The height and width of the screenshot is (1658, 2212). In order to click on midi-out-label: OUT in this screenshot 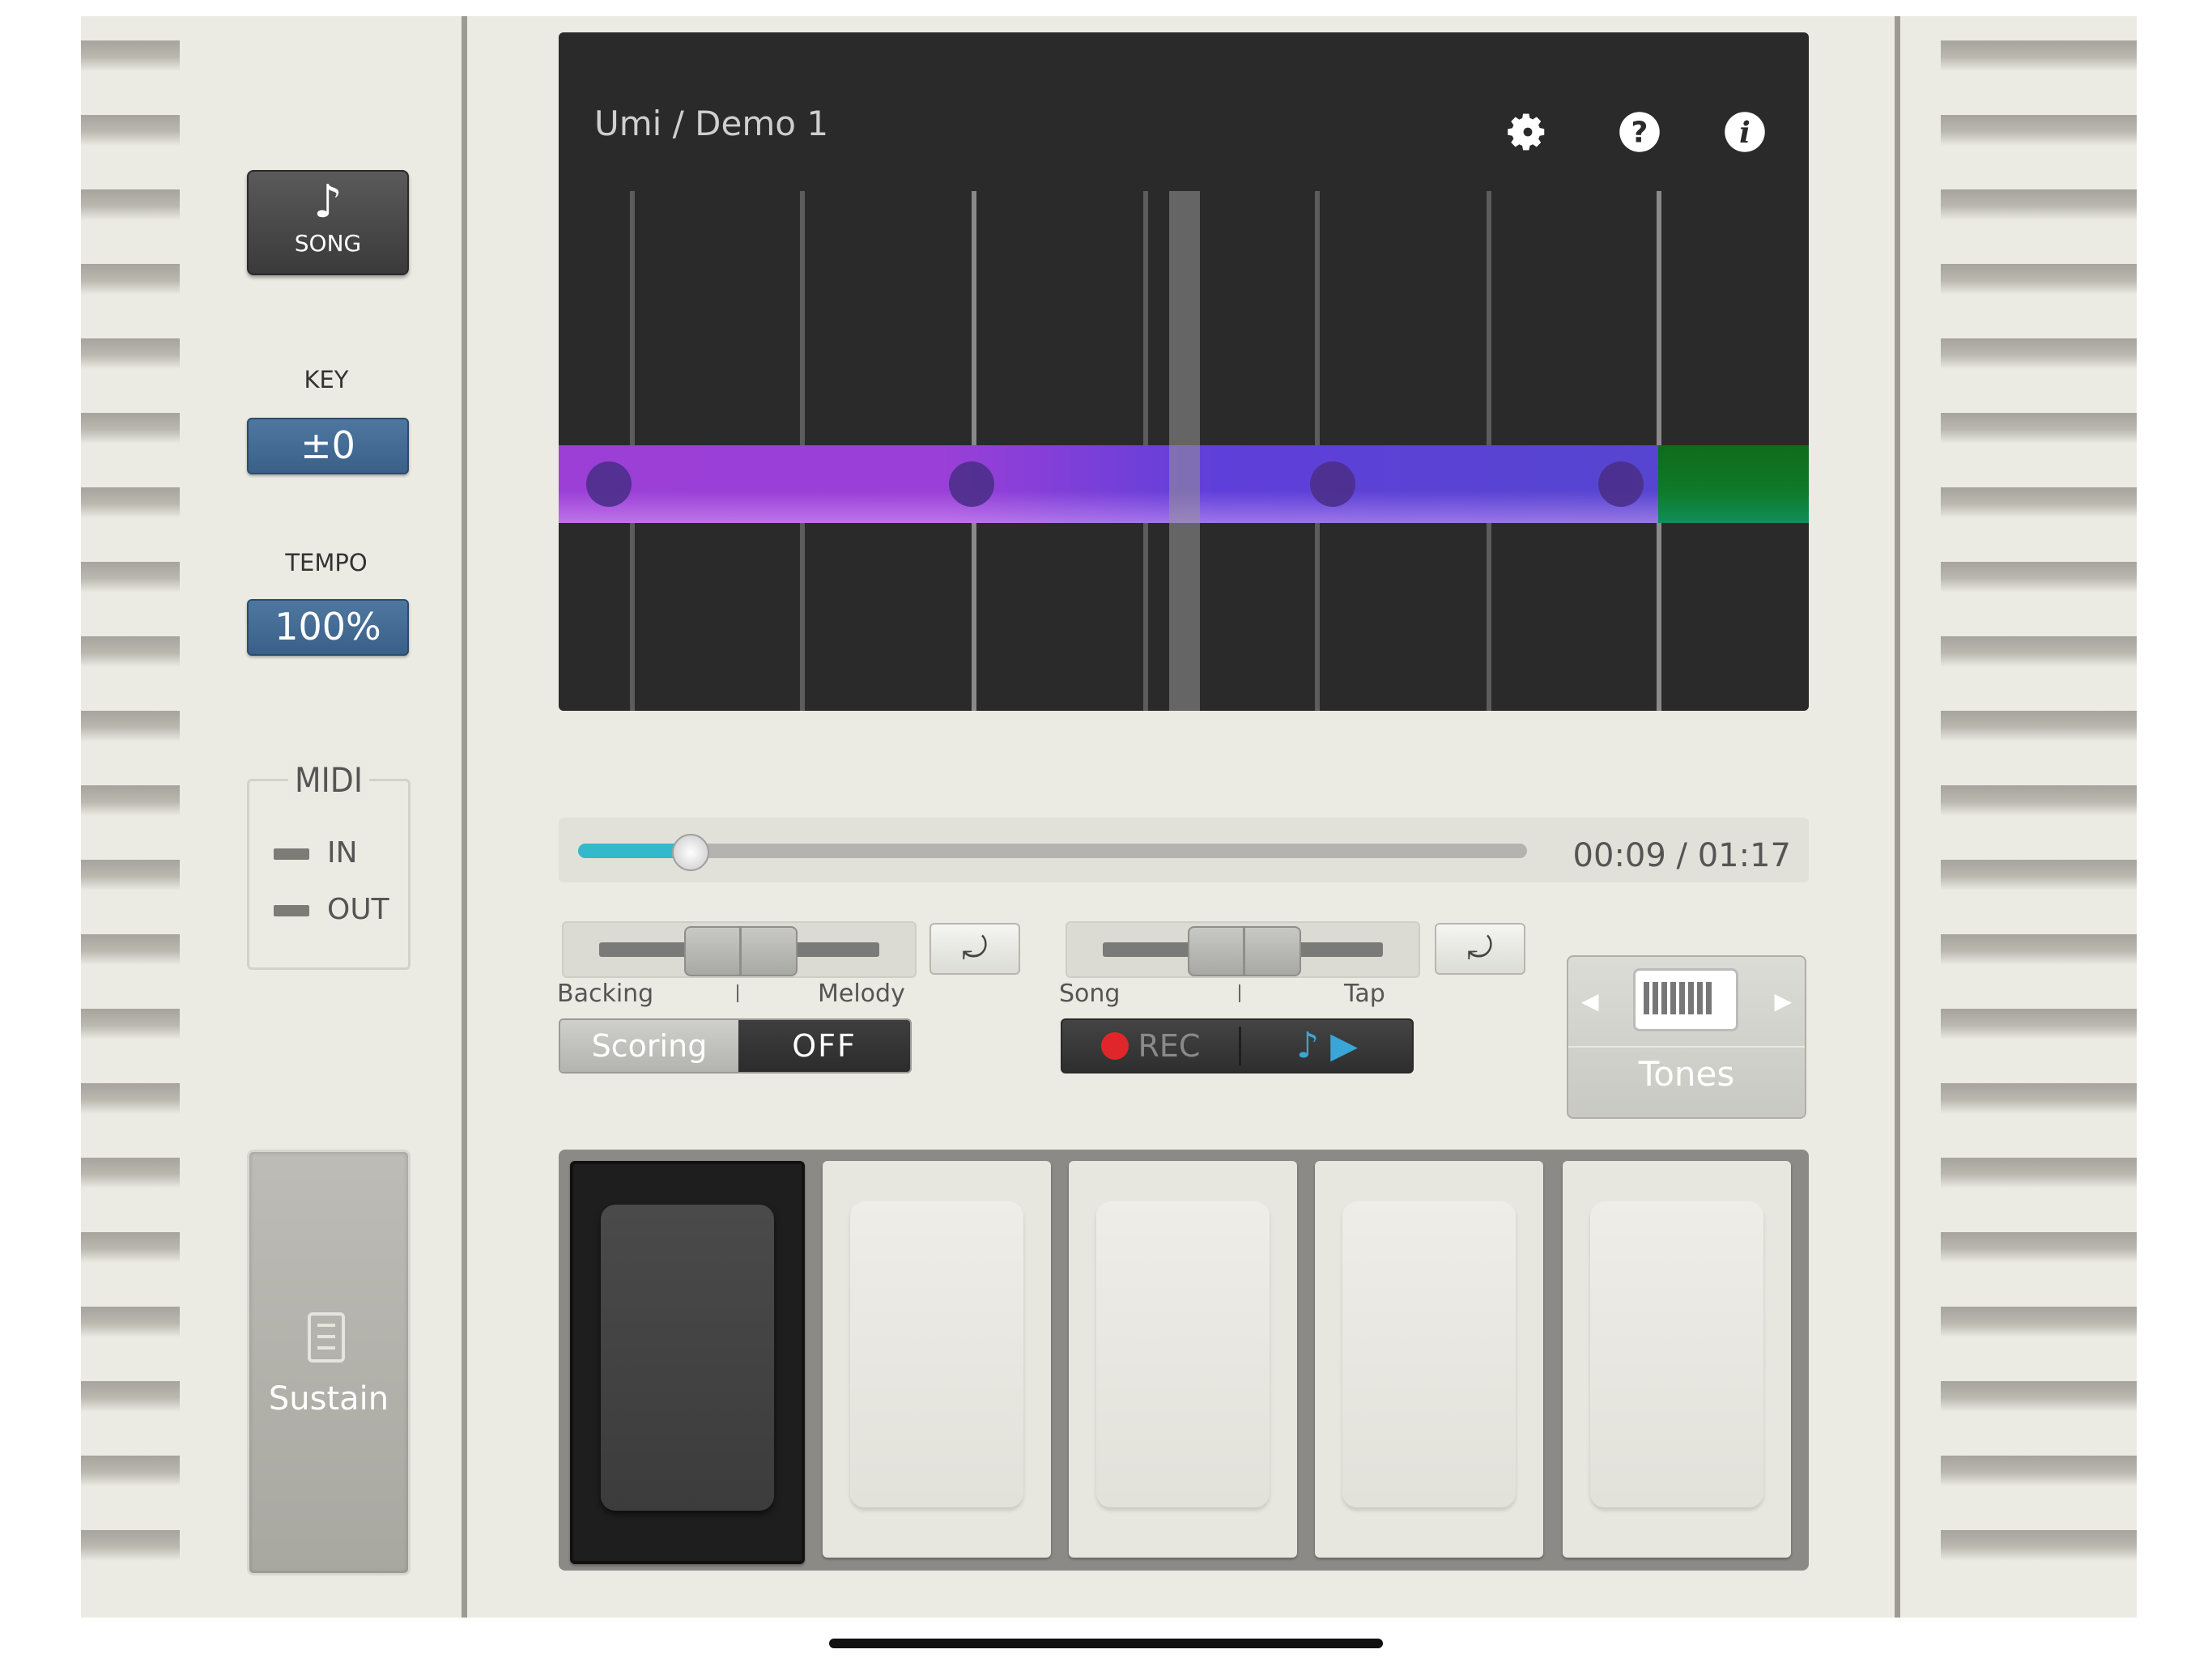, I will do `click(358, 909)`.